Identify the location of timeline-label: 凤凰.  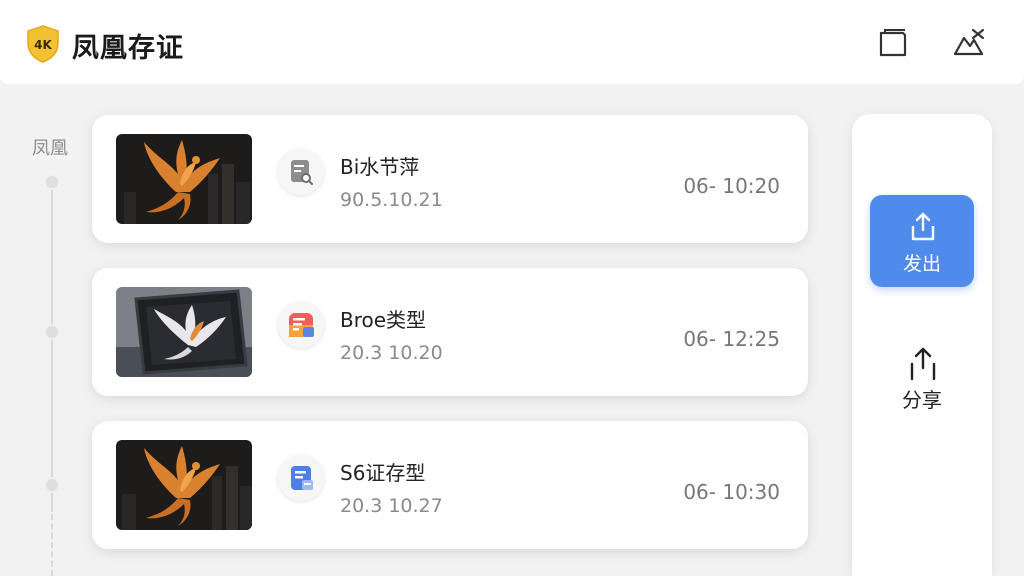
(50, 148).